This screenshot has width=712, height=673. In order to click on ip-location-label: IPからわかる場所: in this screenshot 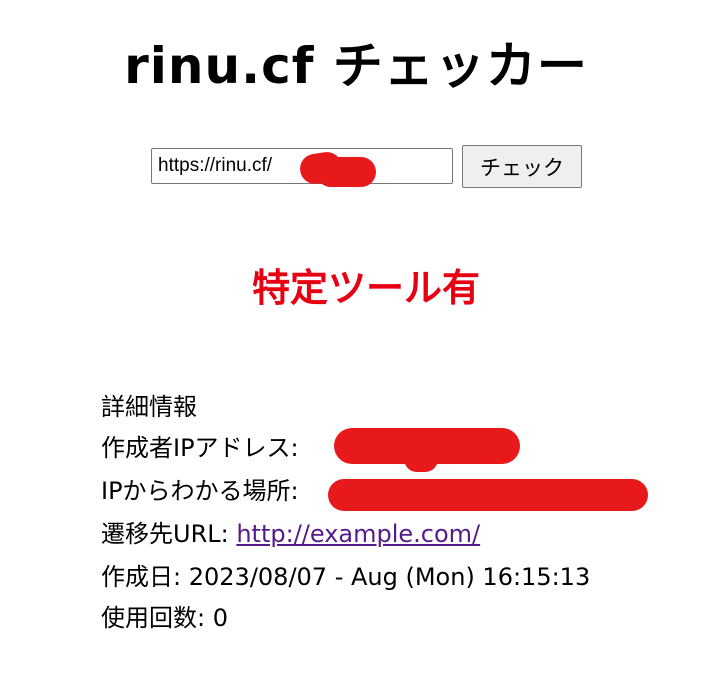, I will do `click(200, 491)`.